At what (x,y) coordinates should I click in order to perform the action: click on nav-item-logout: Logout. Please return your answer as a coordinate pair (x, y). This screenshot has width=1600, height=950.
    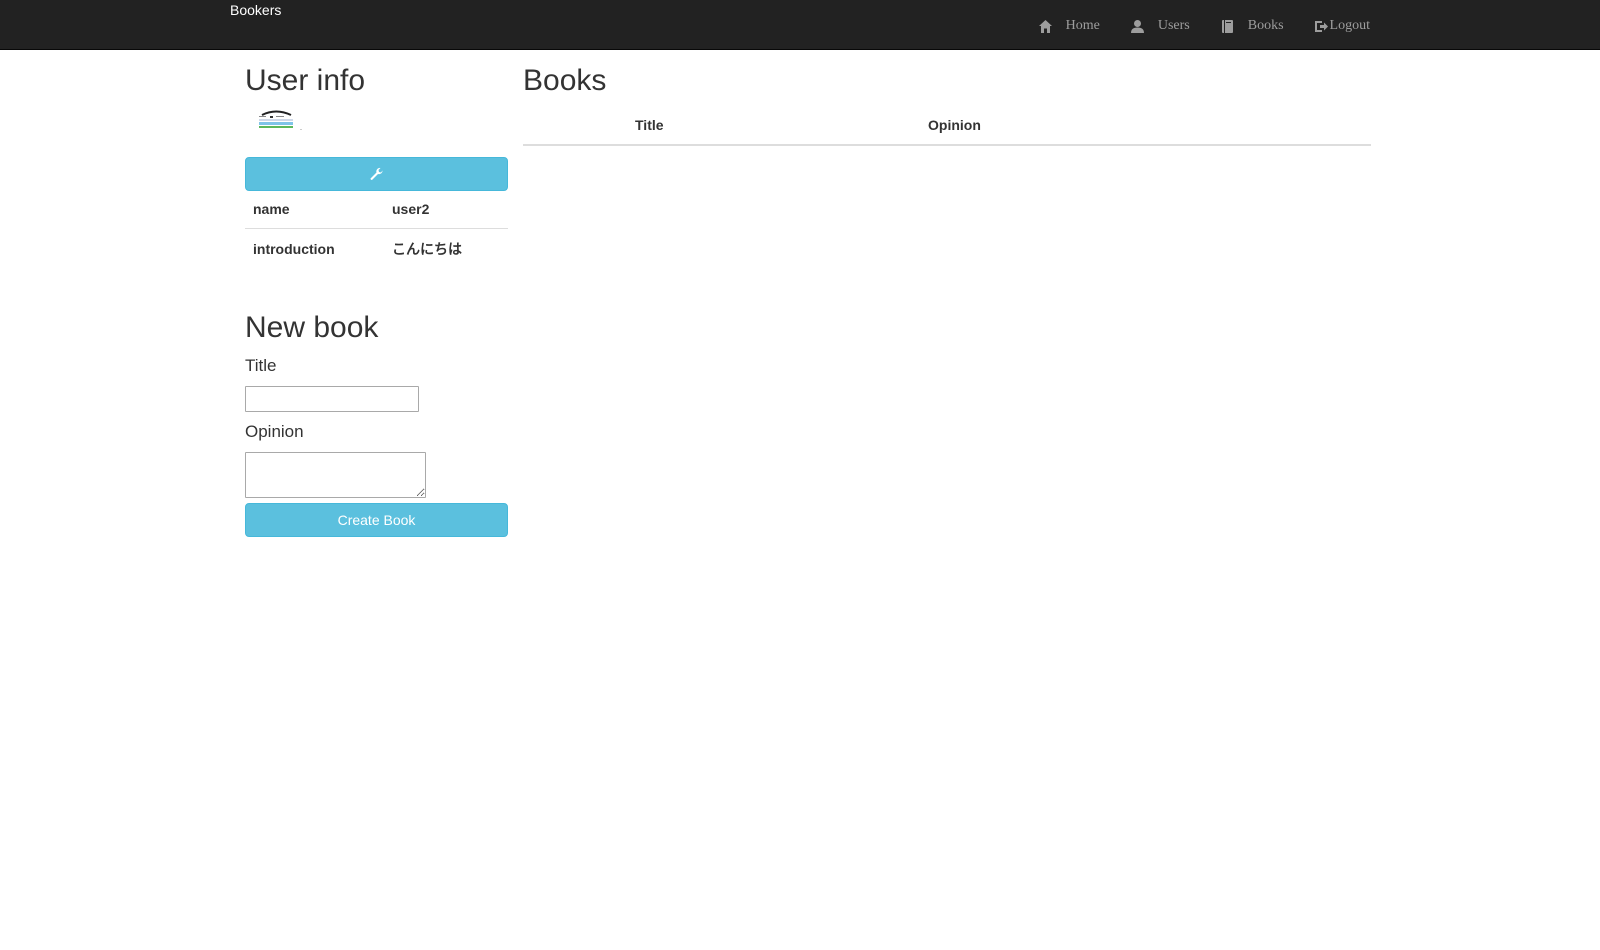
    Looking at the image, I should click on (1342, 26).